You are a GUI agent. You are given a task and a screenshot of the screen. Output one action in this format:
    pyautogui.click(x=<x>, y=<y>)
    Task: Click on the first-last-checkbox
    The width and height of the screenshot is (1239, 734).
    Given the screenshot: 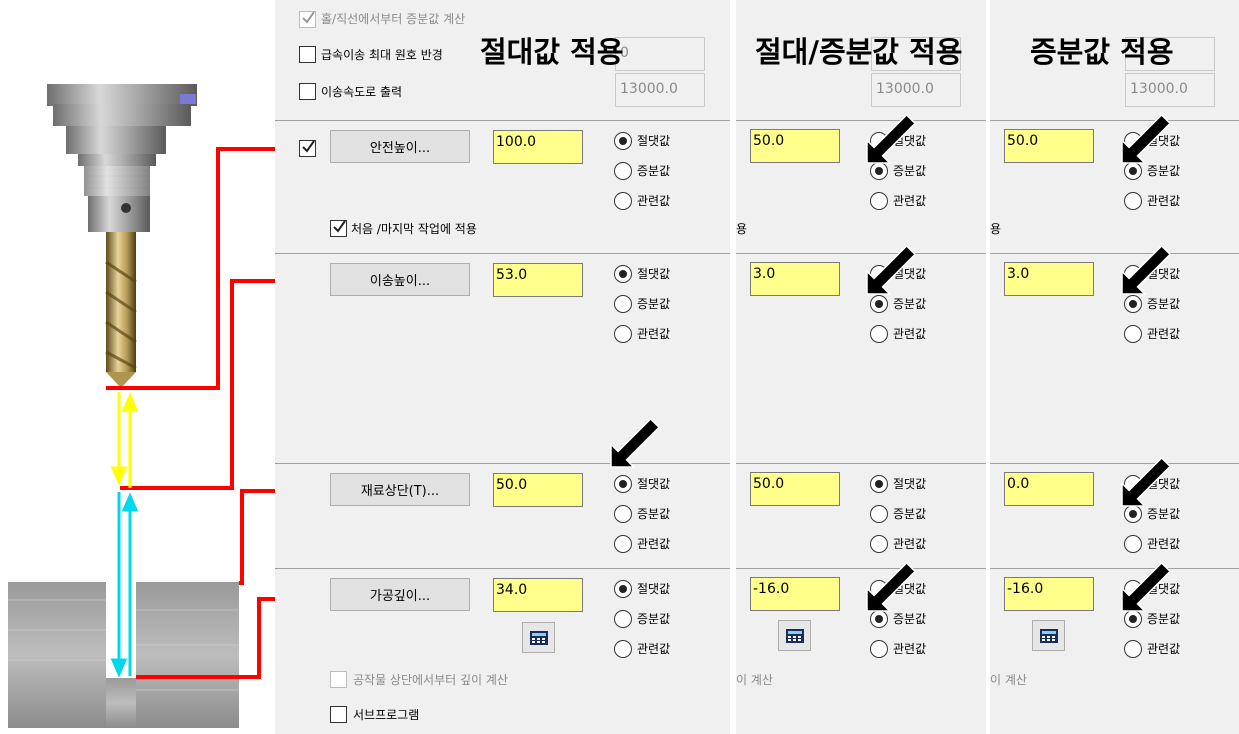 What is the action you would take?
    pyautogui.click(x=338, y=228)
    